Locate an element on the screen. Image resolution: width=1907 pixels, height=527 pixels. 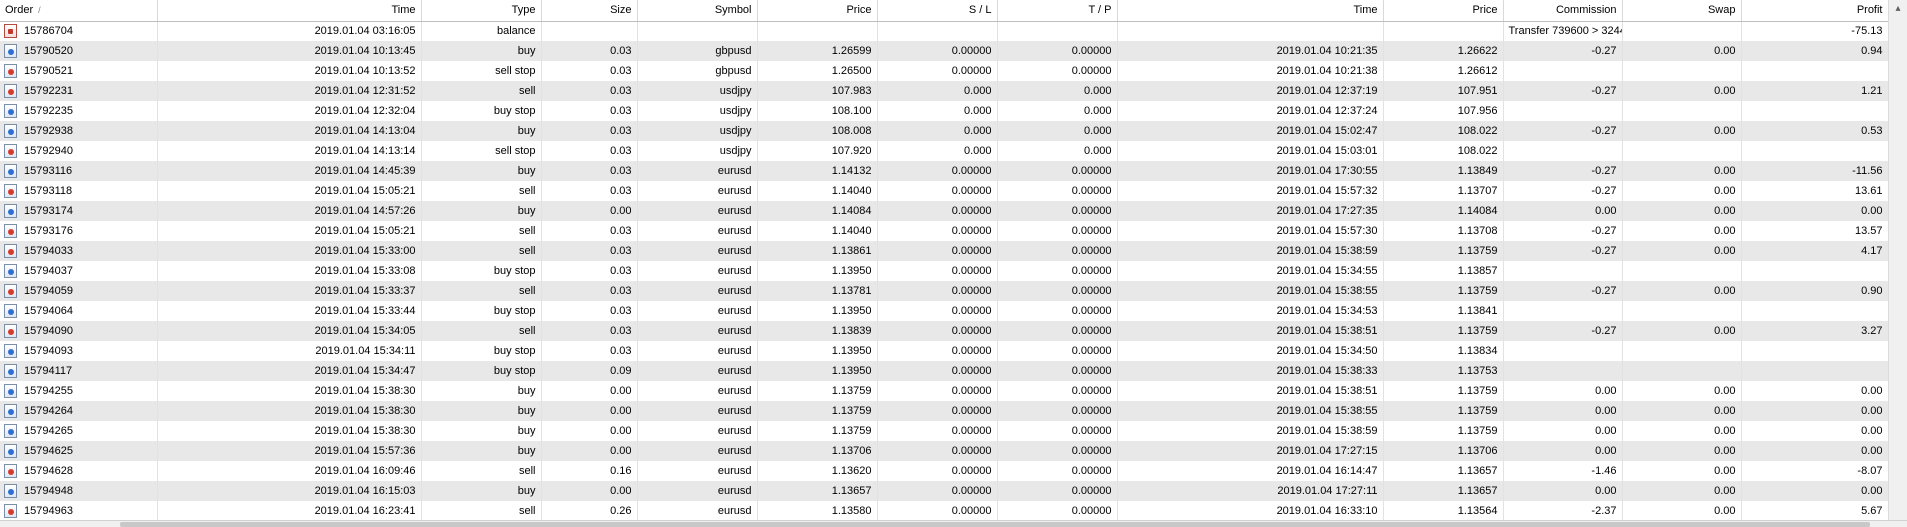
column-header-label: Time is located at coordinates (403, 10).